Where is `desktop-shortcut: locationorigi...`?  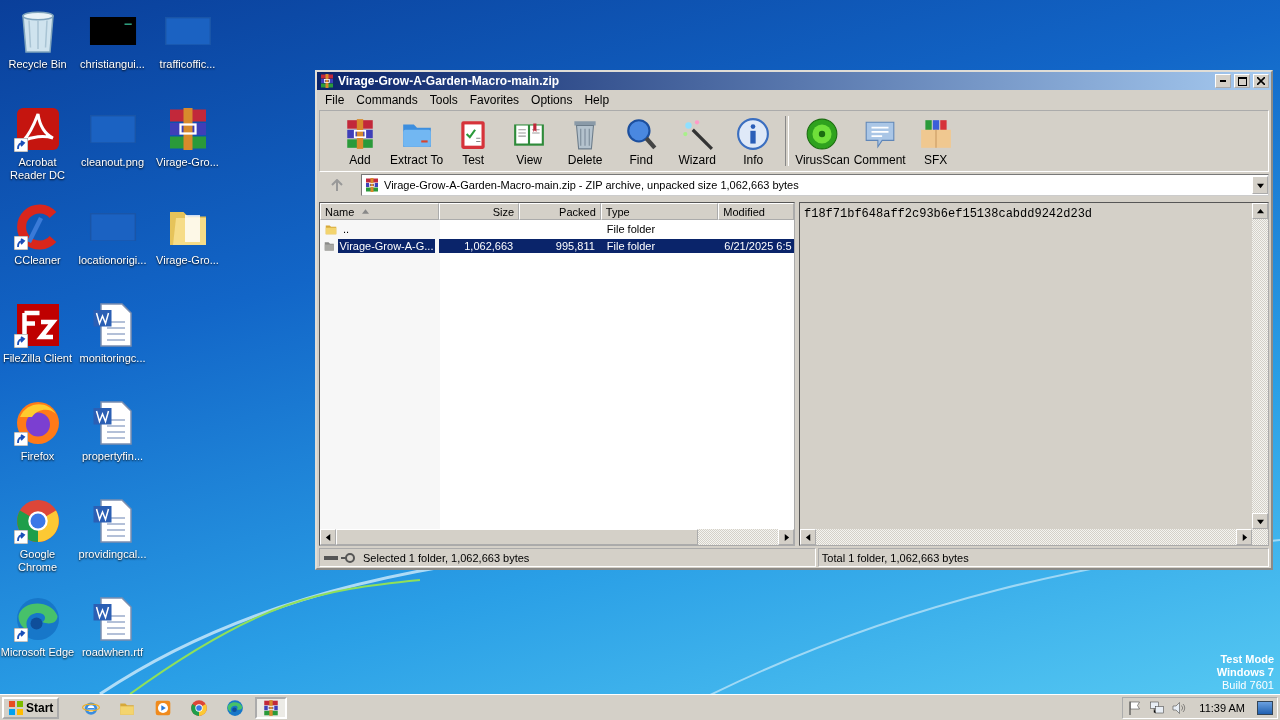
desktop-shortcut: locationorigi... is located at coordinates (112, 245).